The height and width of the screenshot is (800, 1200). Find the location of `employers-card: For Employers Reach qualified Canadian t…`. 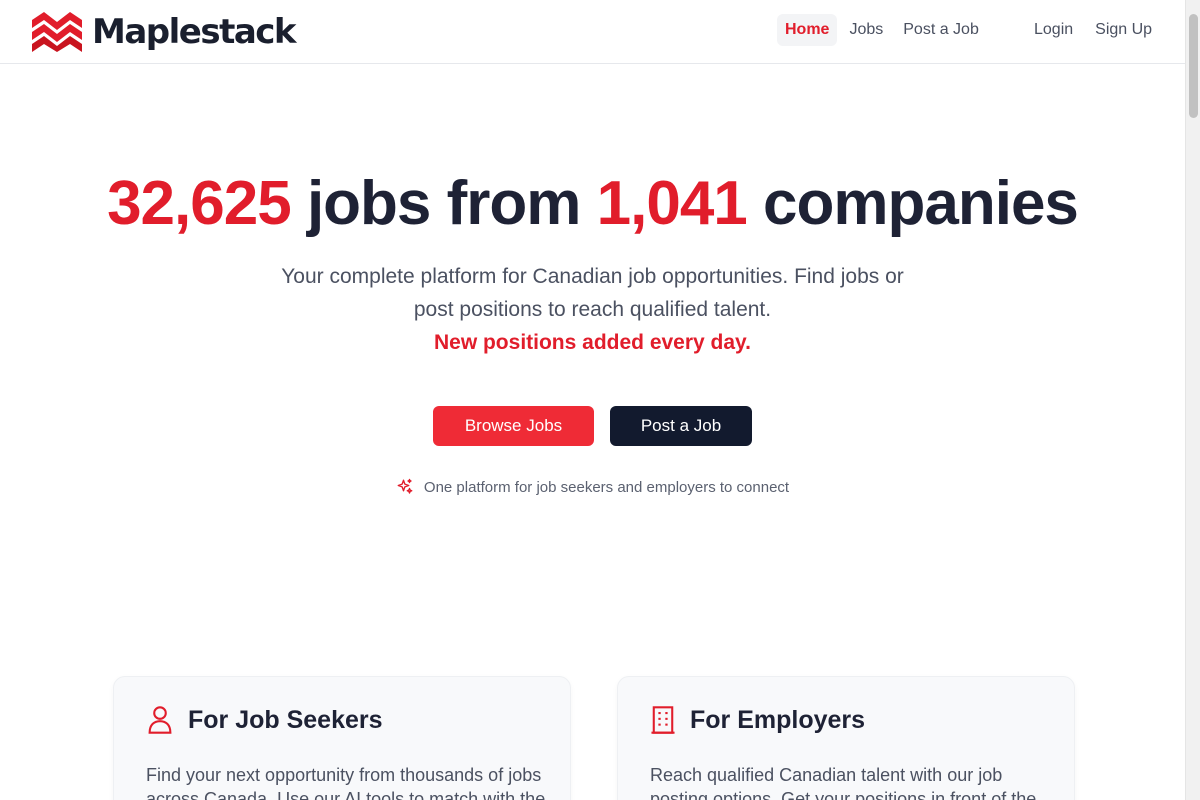

employers-card: For Employers Reach qualified Canadian t… is located at coordinates (846, 738).